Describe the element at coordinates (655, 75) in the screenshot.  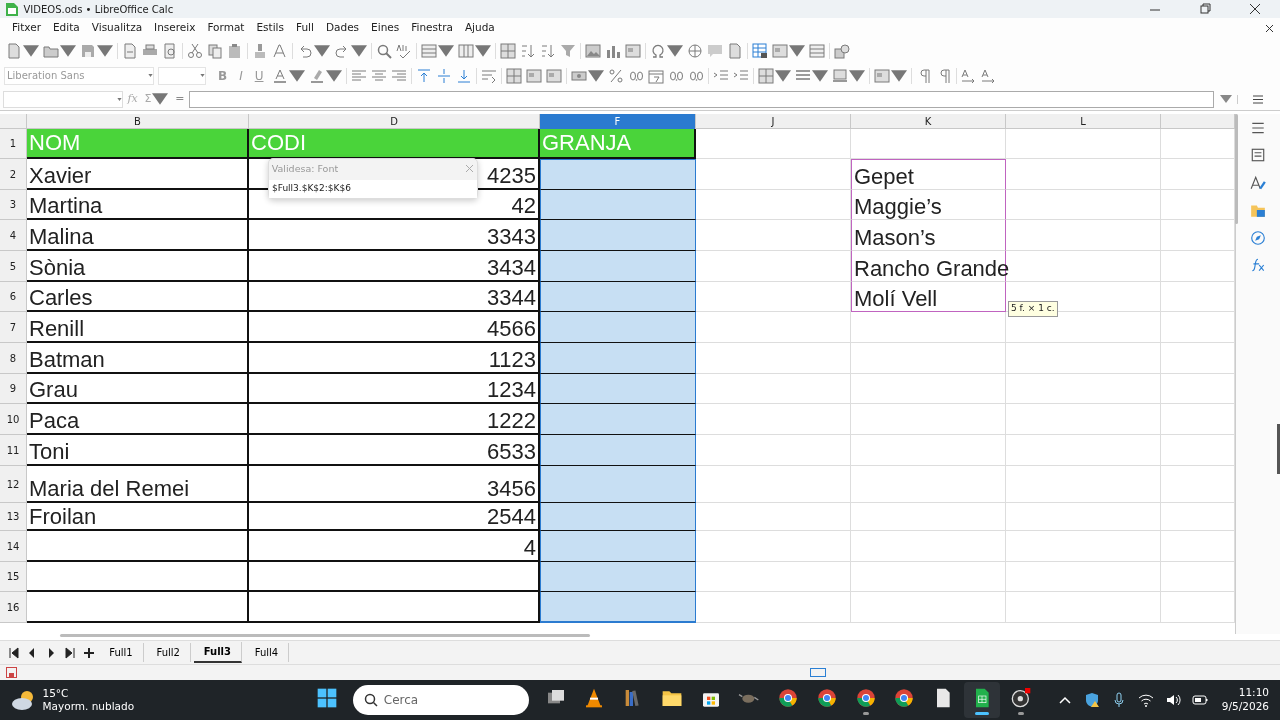
I see `calendar-icon` at that location.